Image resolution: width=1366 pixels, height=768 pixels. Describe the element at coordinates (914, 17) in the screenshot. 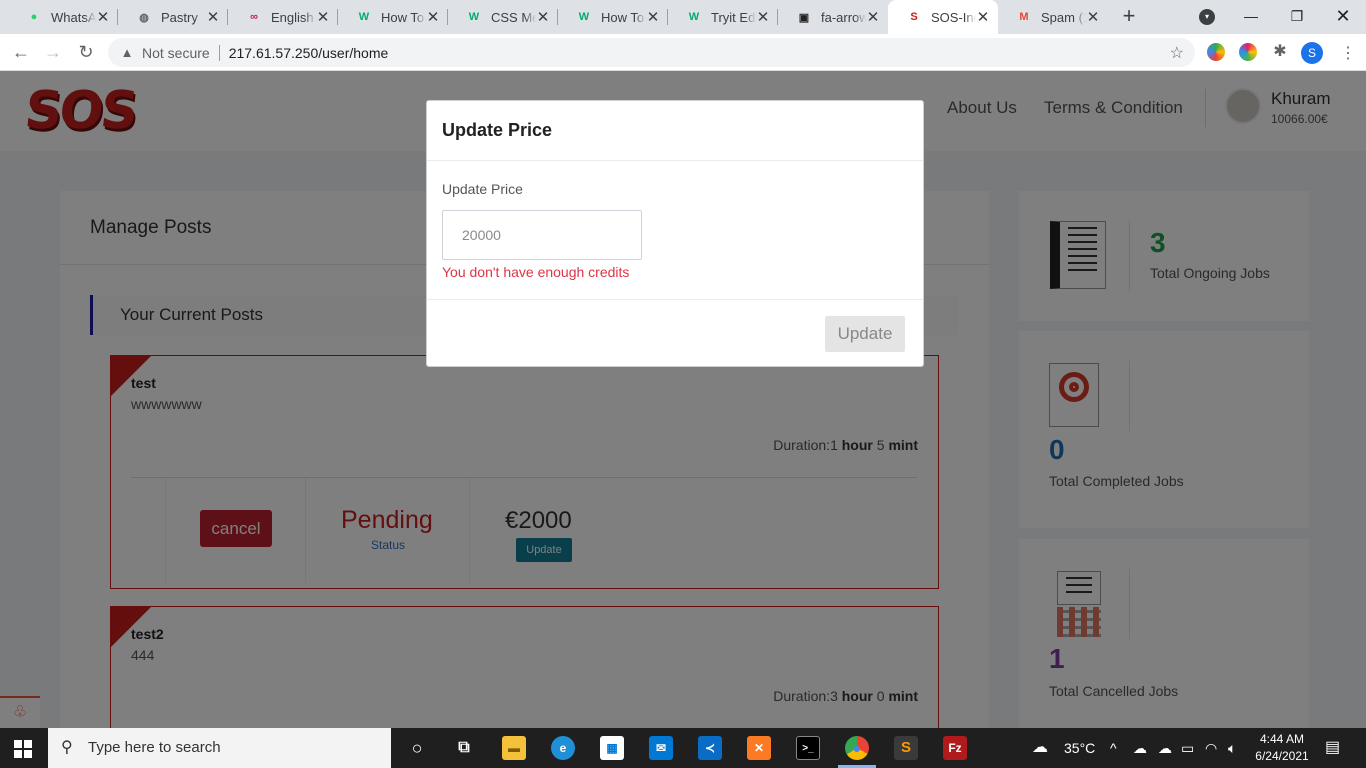

I see `sos-favicon-icon: S` at that location.